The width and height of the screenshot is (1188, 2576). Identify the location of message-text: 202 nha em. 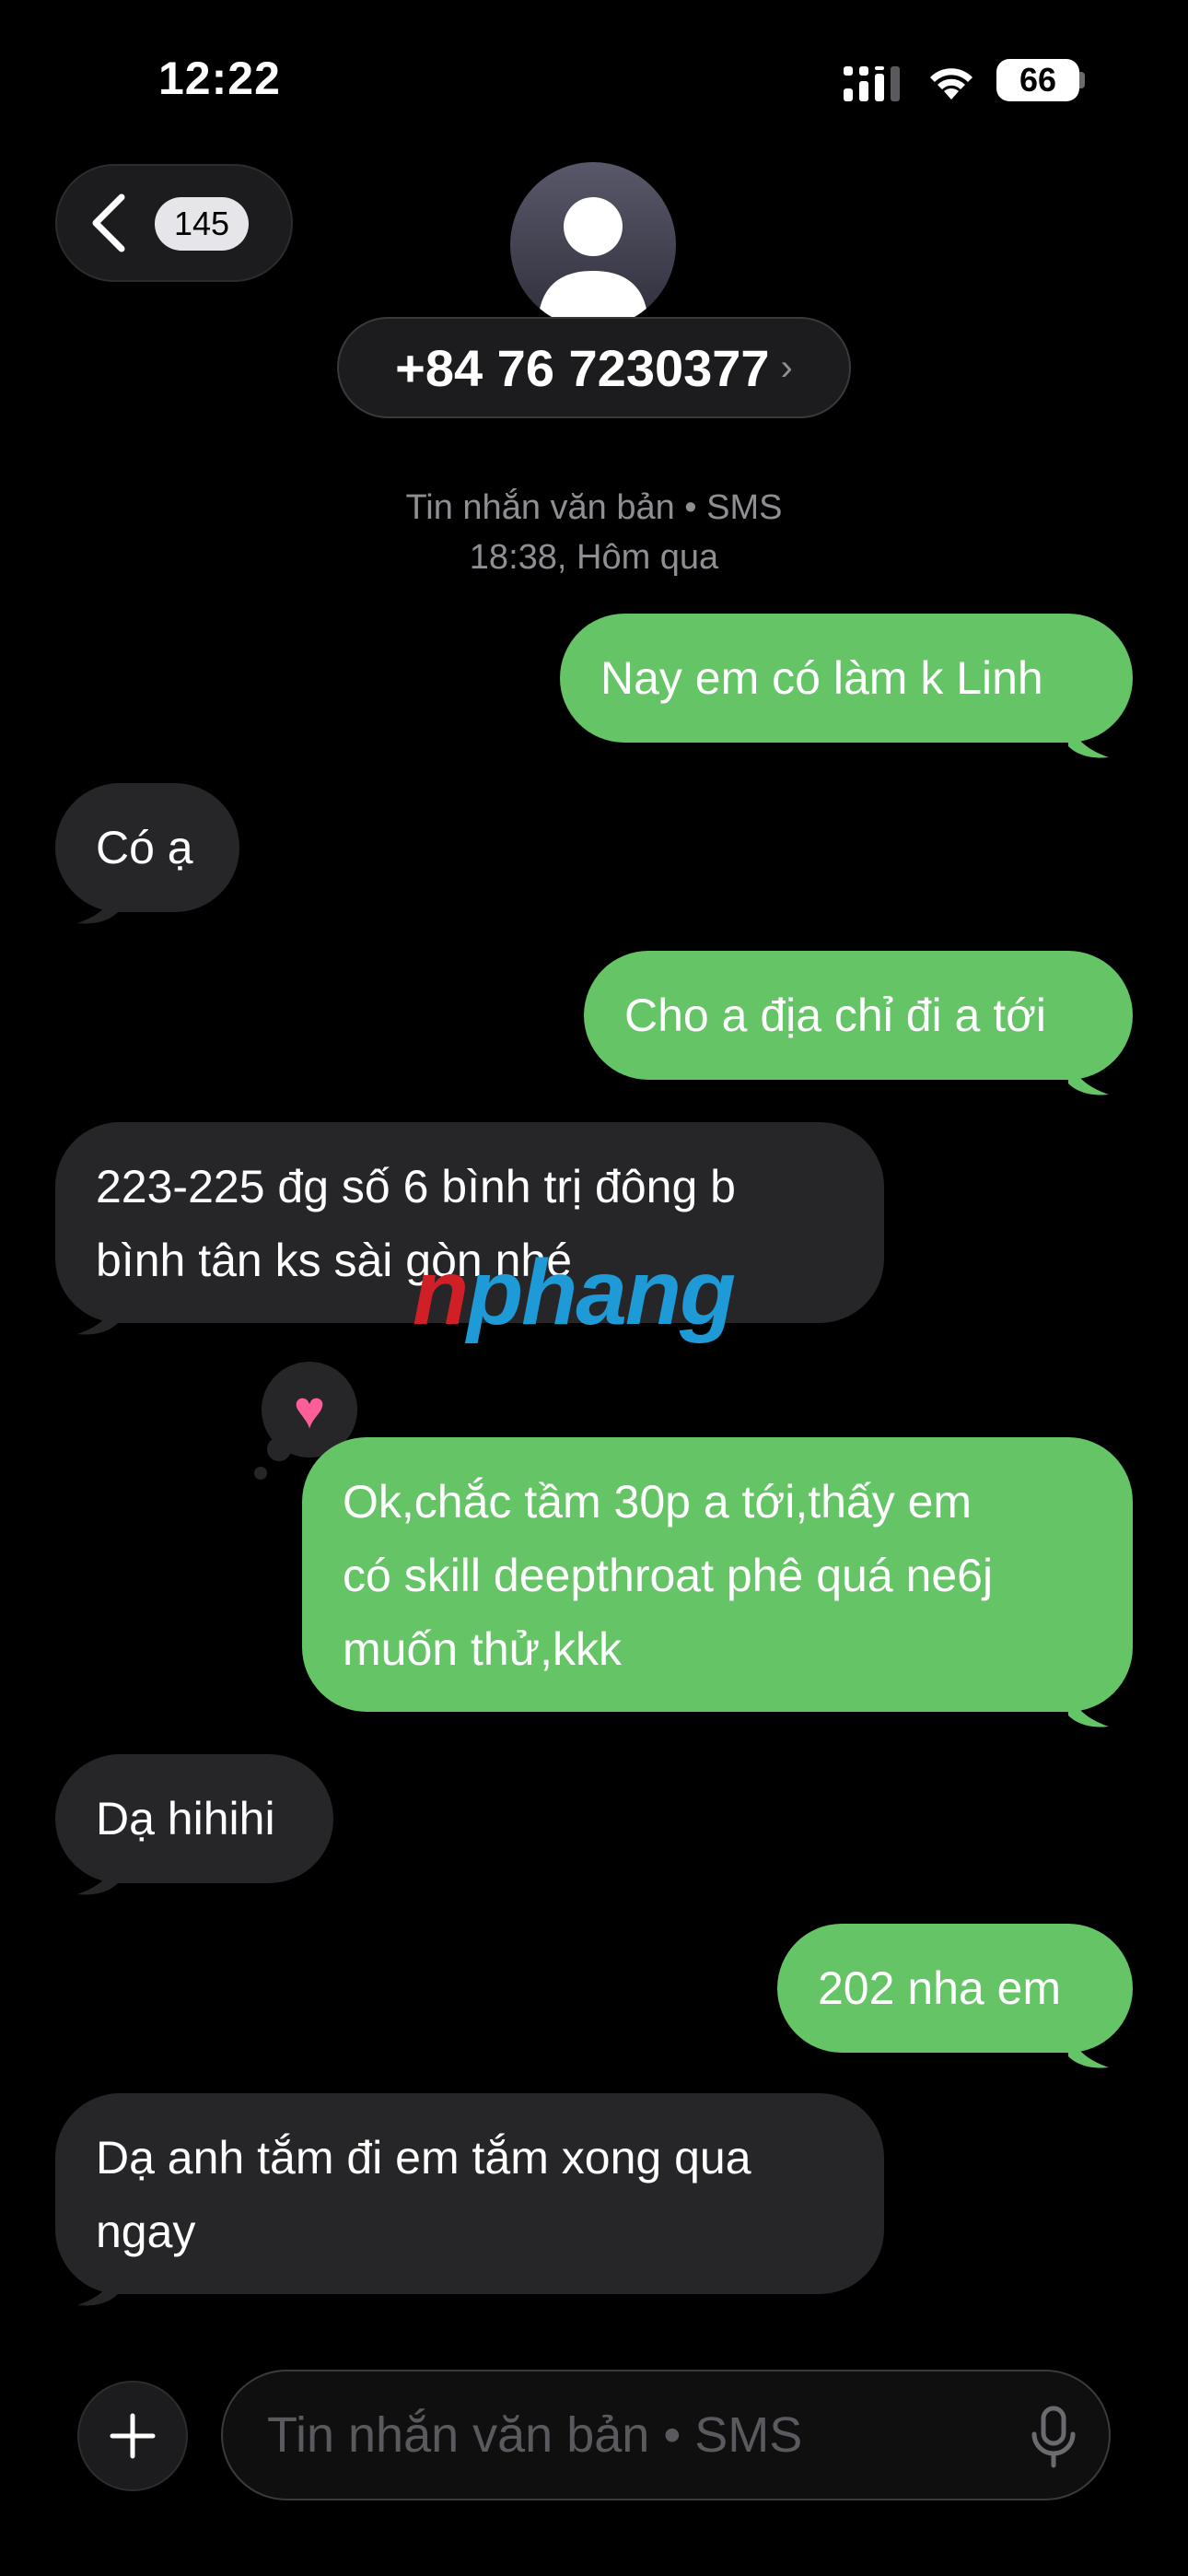
(940, 1988).